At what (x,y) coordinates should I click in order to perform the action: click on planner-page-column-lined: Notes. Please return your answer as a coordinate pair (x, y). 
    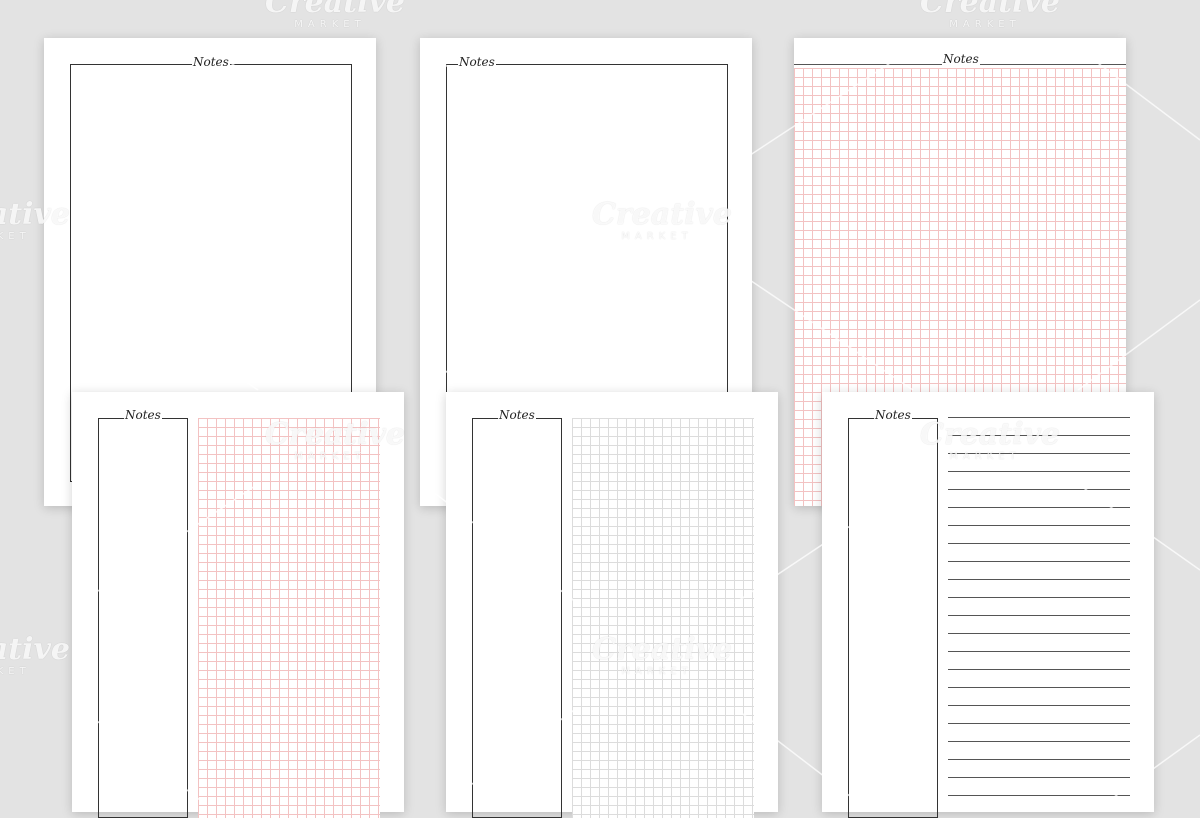
    Looking at the image, I should click on (988, 605).